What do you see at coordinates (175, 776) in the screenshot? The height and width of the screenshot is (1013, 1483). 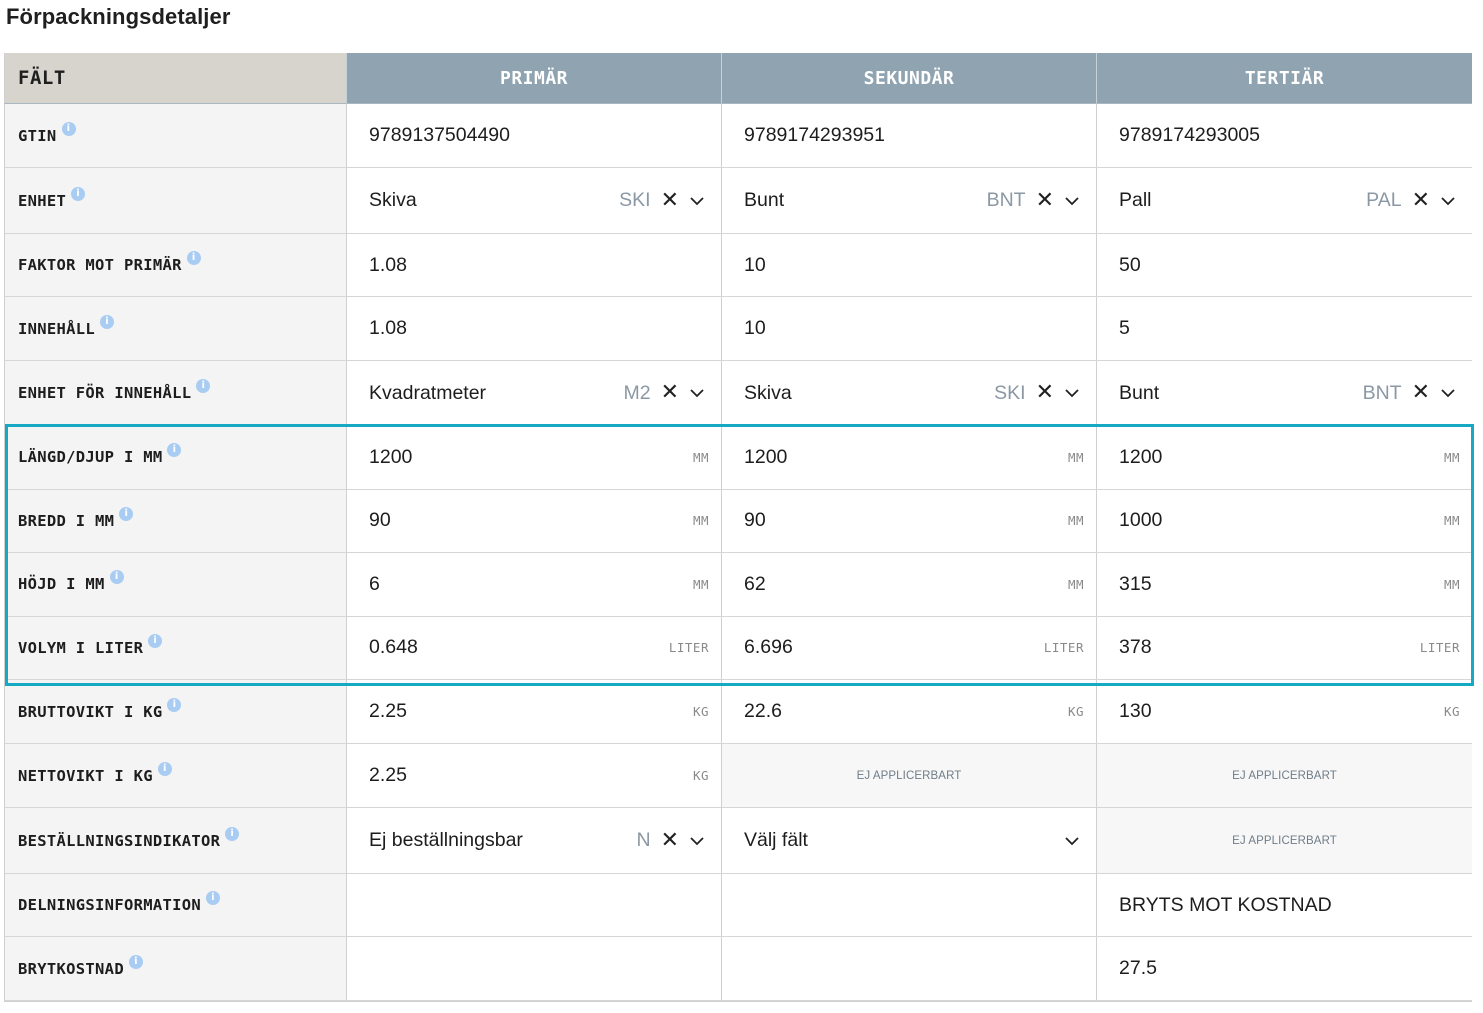 I see `row-label-nettovikt: NETTOVIKT I KG i` at bounding box center [175, 776].